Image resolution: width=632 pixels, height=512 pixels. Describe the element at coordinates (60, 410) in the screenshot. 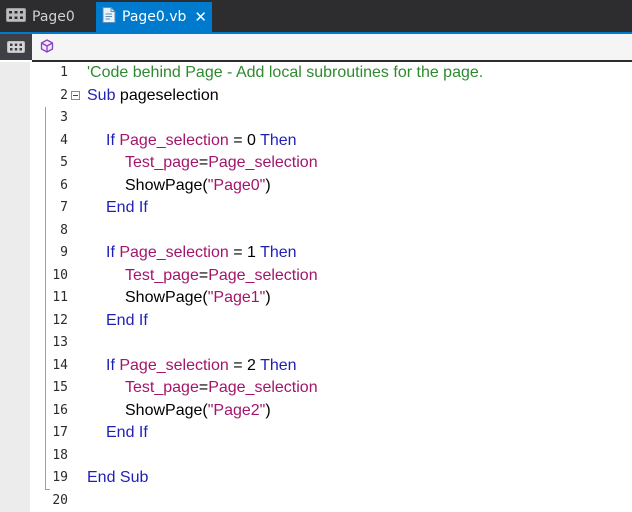

I see `line-number: 16` at that location.